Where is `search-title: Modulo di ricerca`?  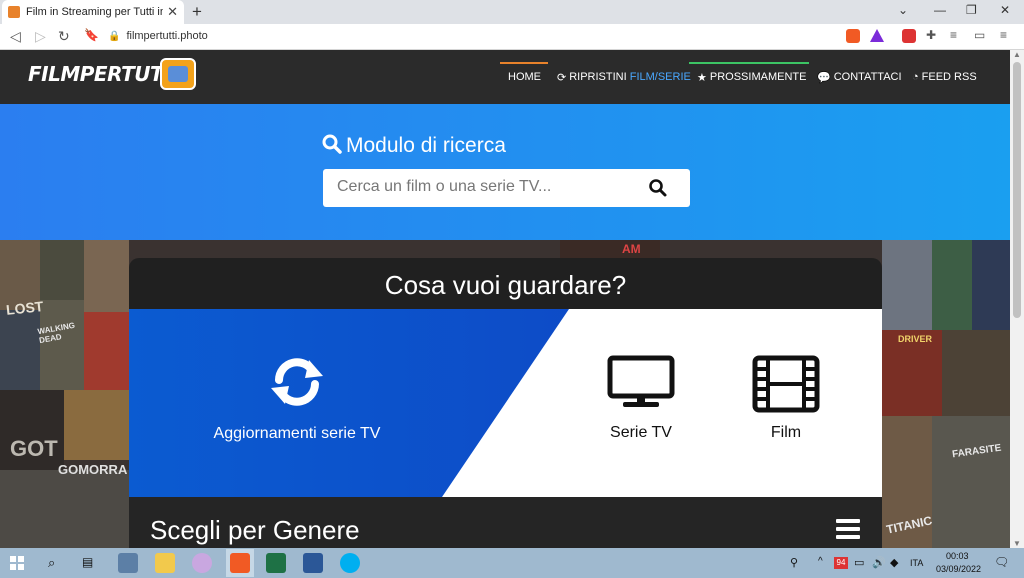 search-title: Modulo di ricerca is located at coordinates (414, 146).